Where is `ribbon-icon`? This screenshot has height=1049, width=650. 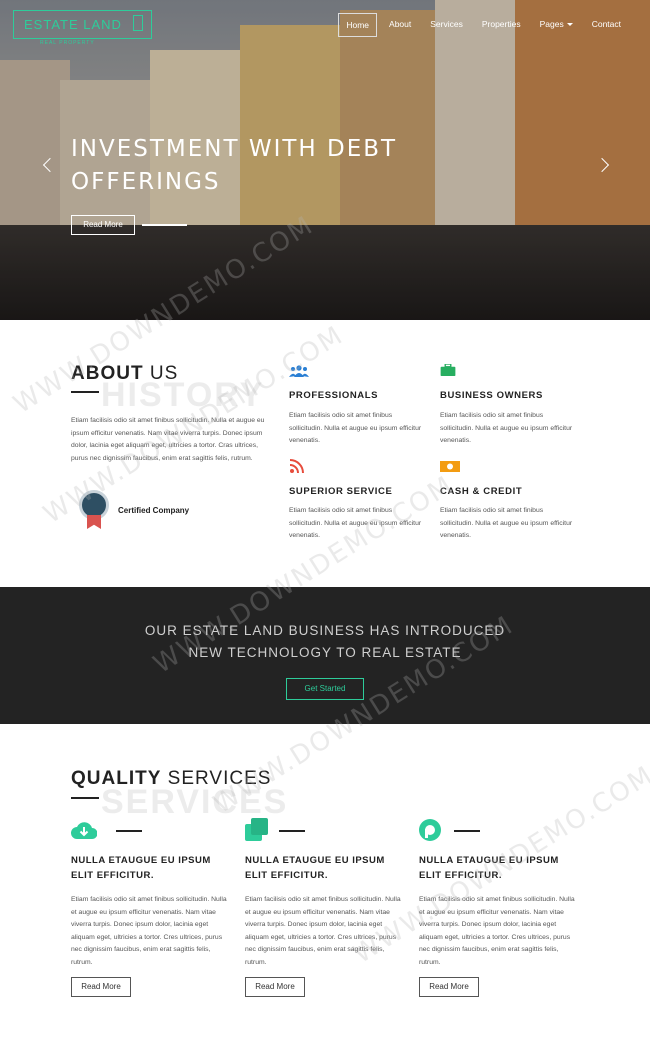 ribbon-icon is located at coordinates (94, 522).